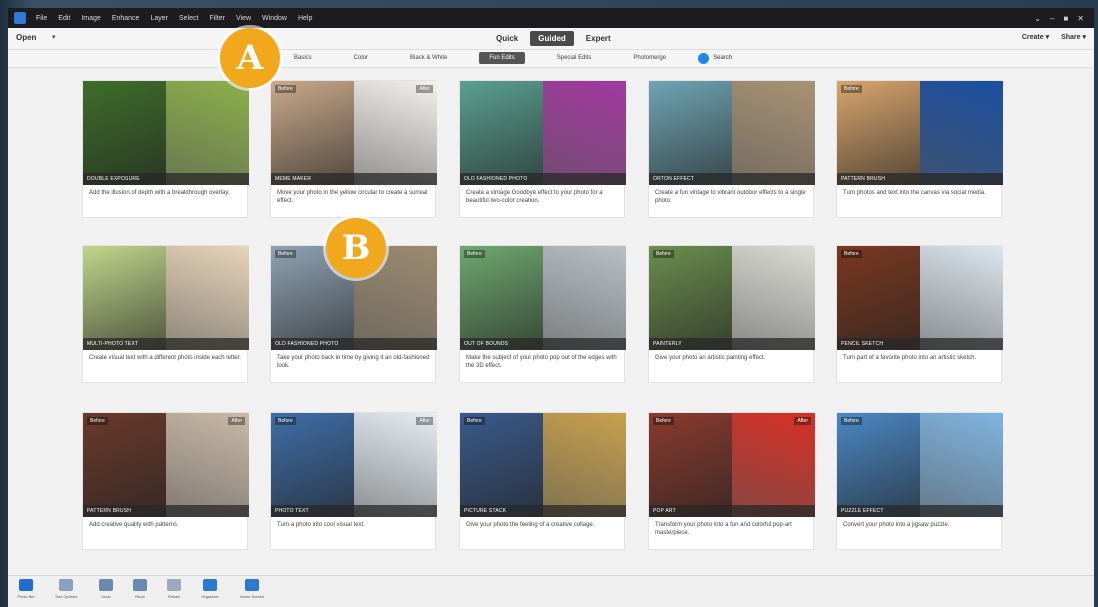 The width and height of the screenshot is (1098, 607). Describe the element at coordinates (428, 58) in the screenshot. I see `tab-black-white: Black & White` at that location.